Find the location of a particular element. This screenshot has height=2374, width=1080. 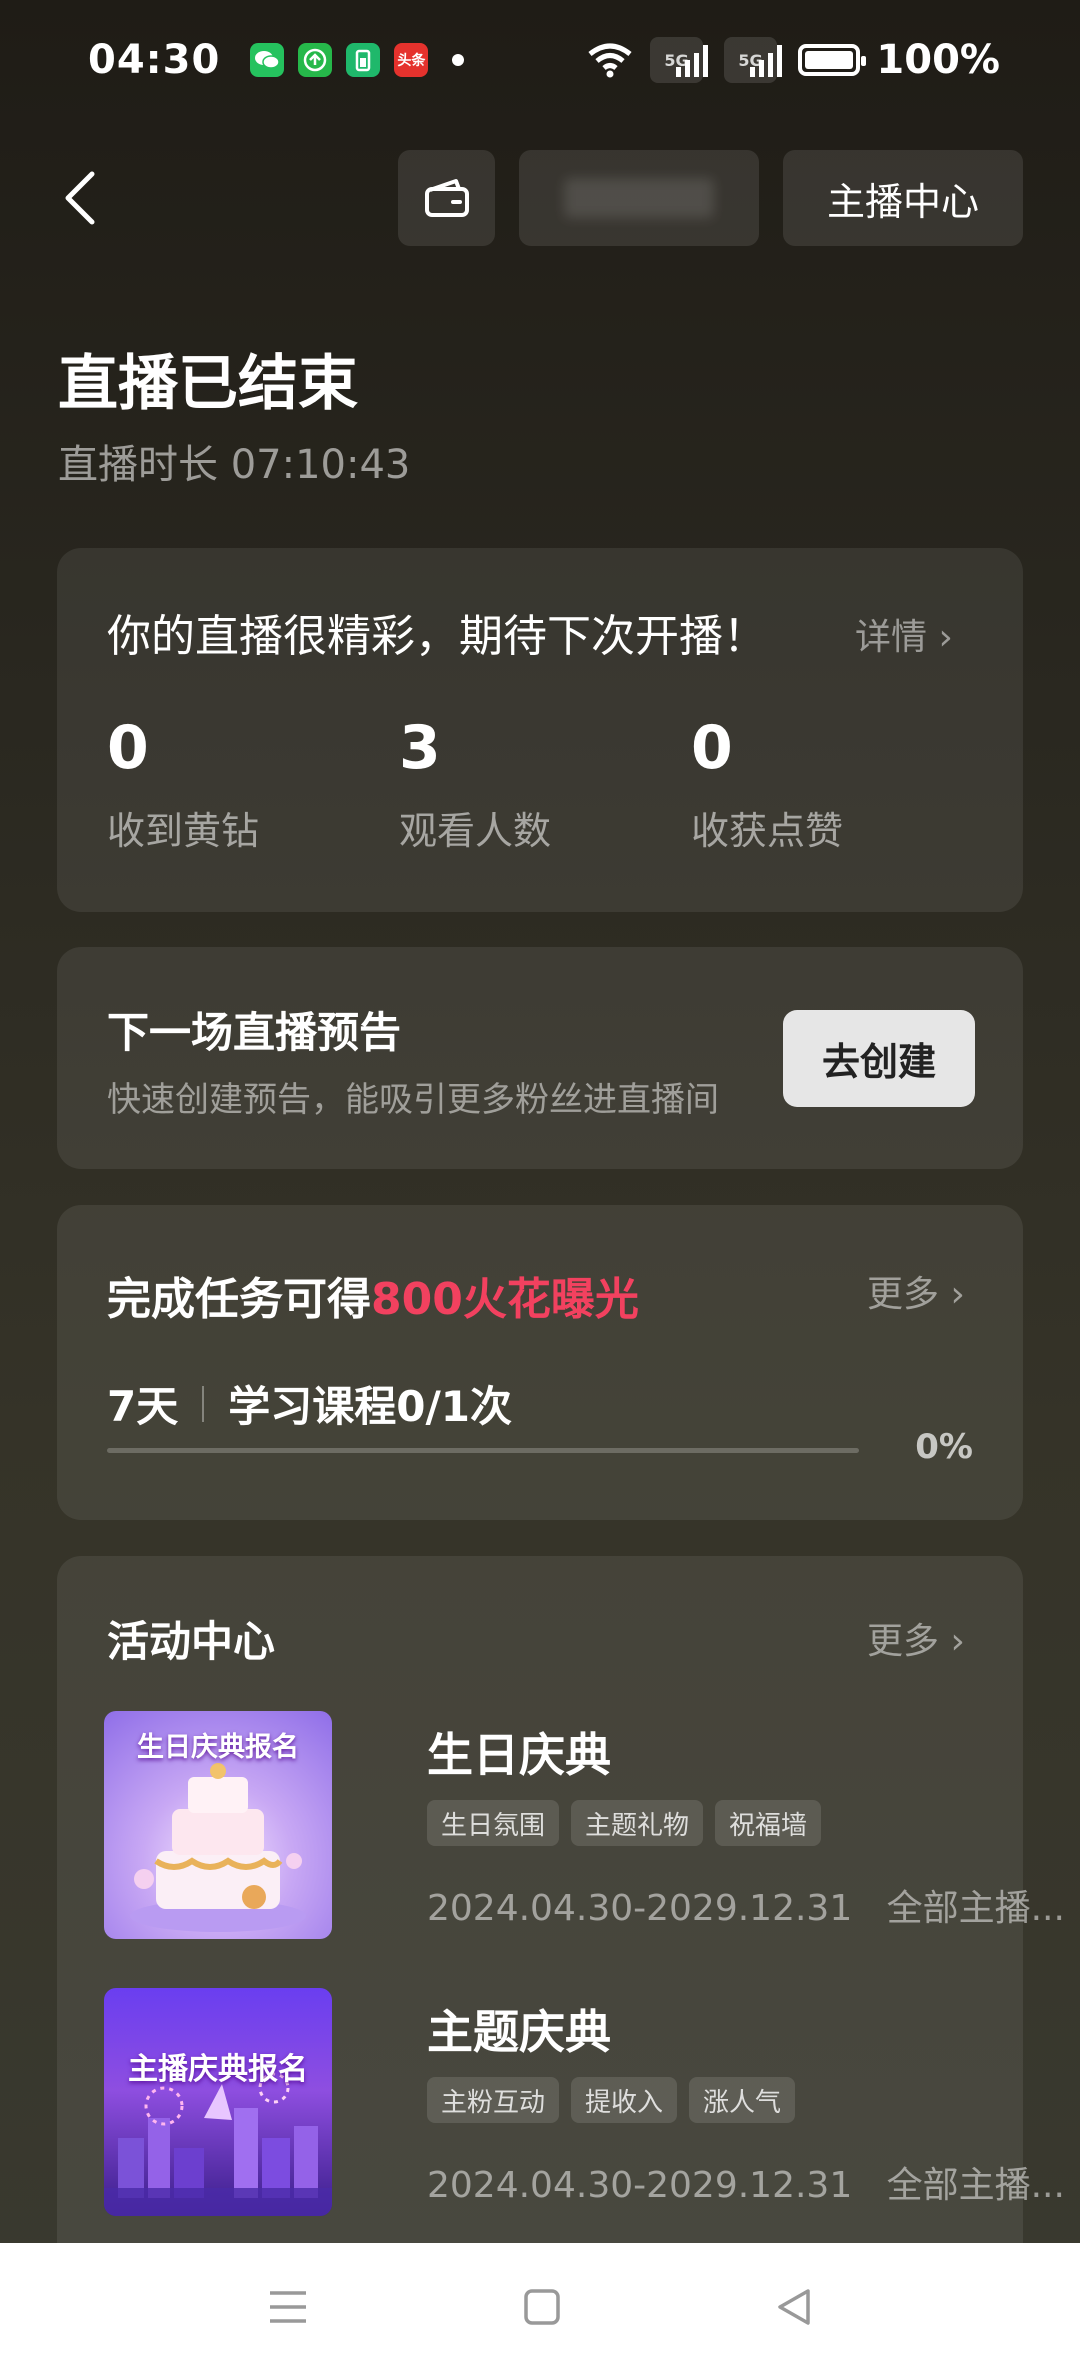

home-button is located at coordinates (542, 2309).